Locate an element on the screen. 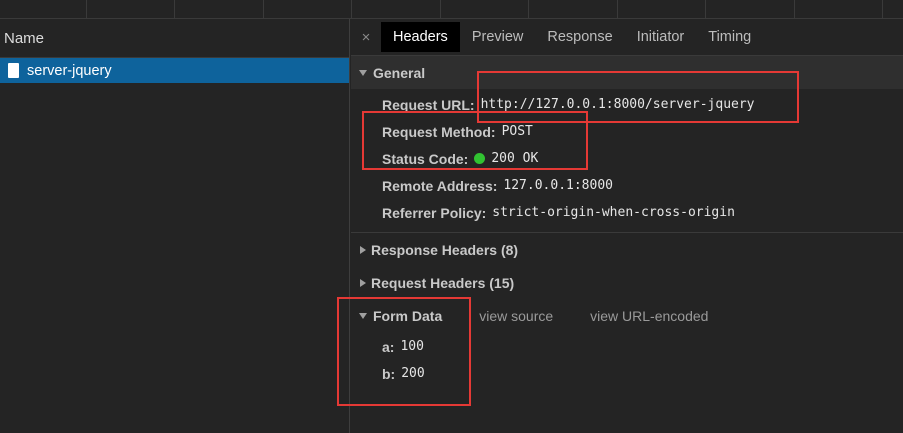 Image resolution: width=903 pixels, height=433 pixels. name-column-header: Name is located at coordinates (174, 38).